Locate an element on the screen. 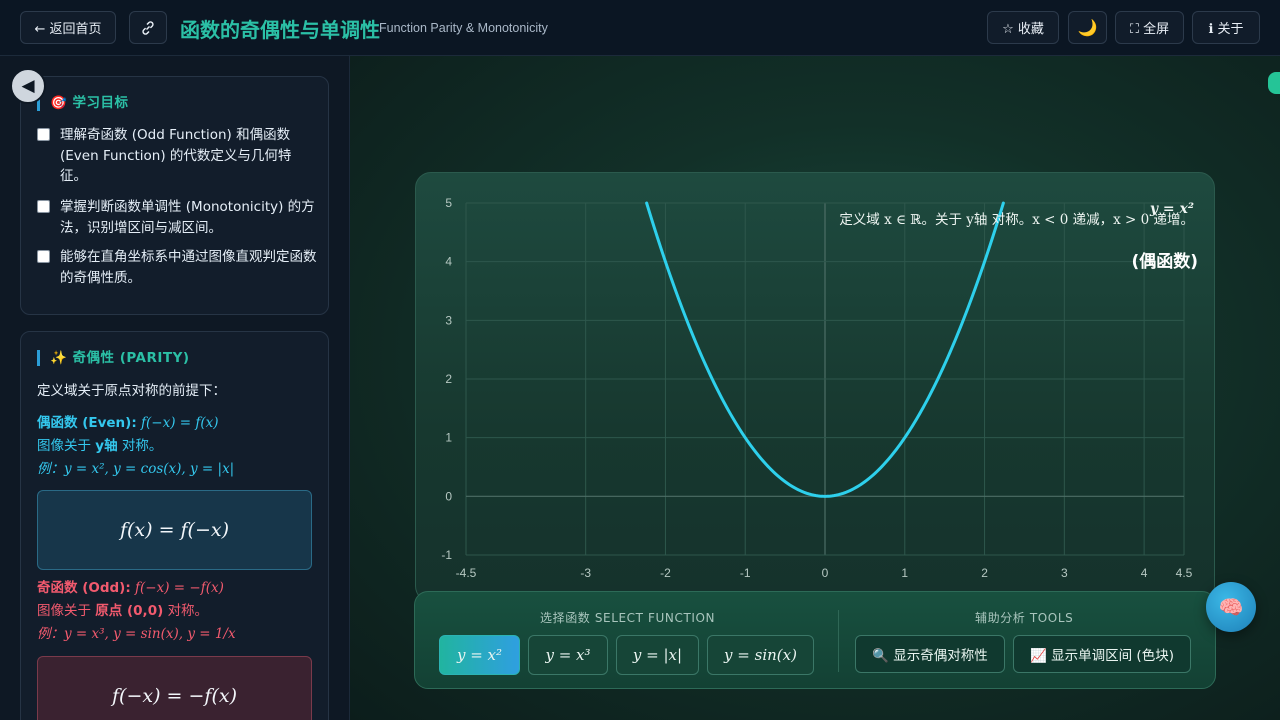 This screenshot has width=1280, height=720. x-tick-label: -4.5 is located at coordinates (466, 573).